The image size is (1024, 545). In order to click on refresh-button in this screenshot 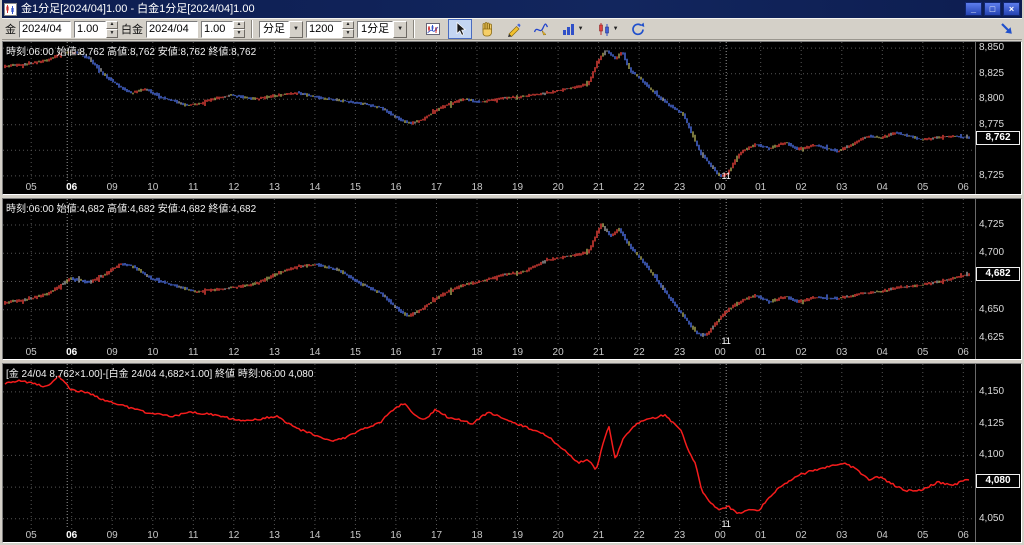, I will do `click(638, 29)`.